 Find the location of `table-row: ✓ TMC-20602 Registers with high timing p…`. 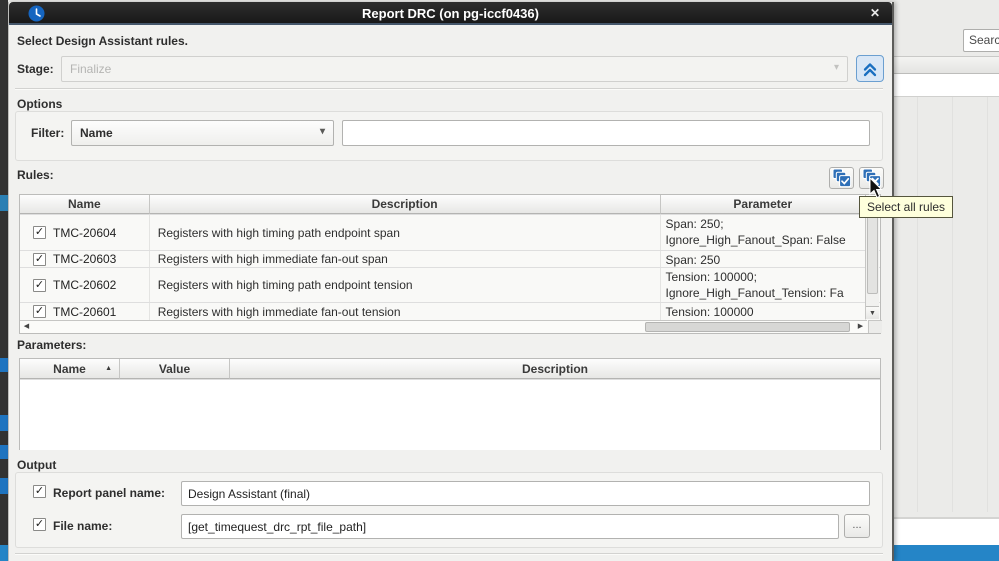

table-row: ✓ TMC-20602 Registers with high timing p… is located at coordinates (450, 285).